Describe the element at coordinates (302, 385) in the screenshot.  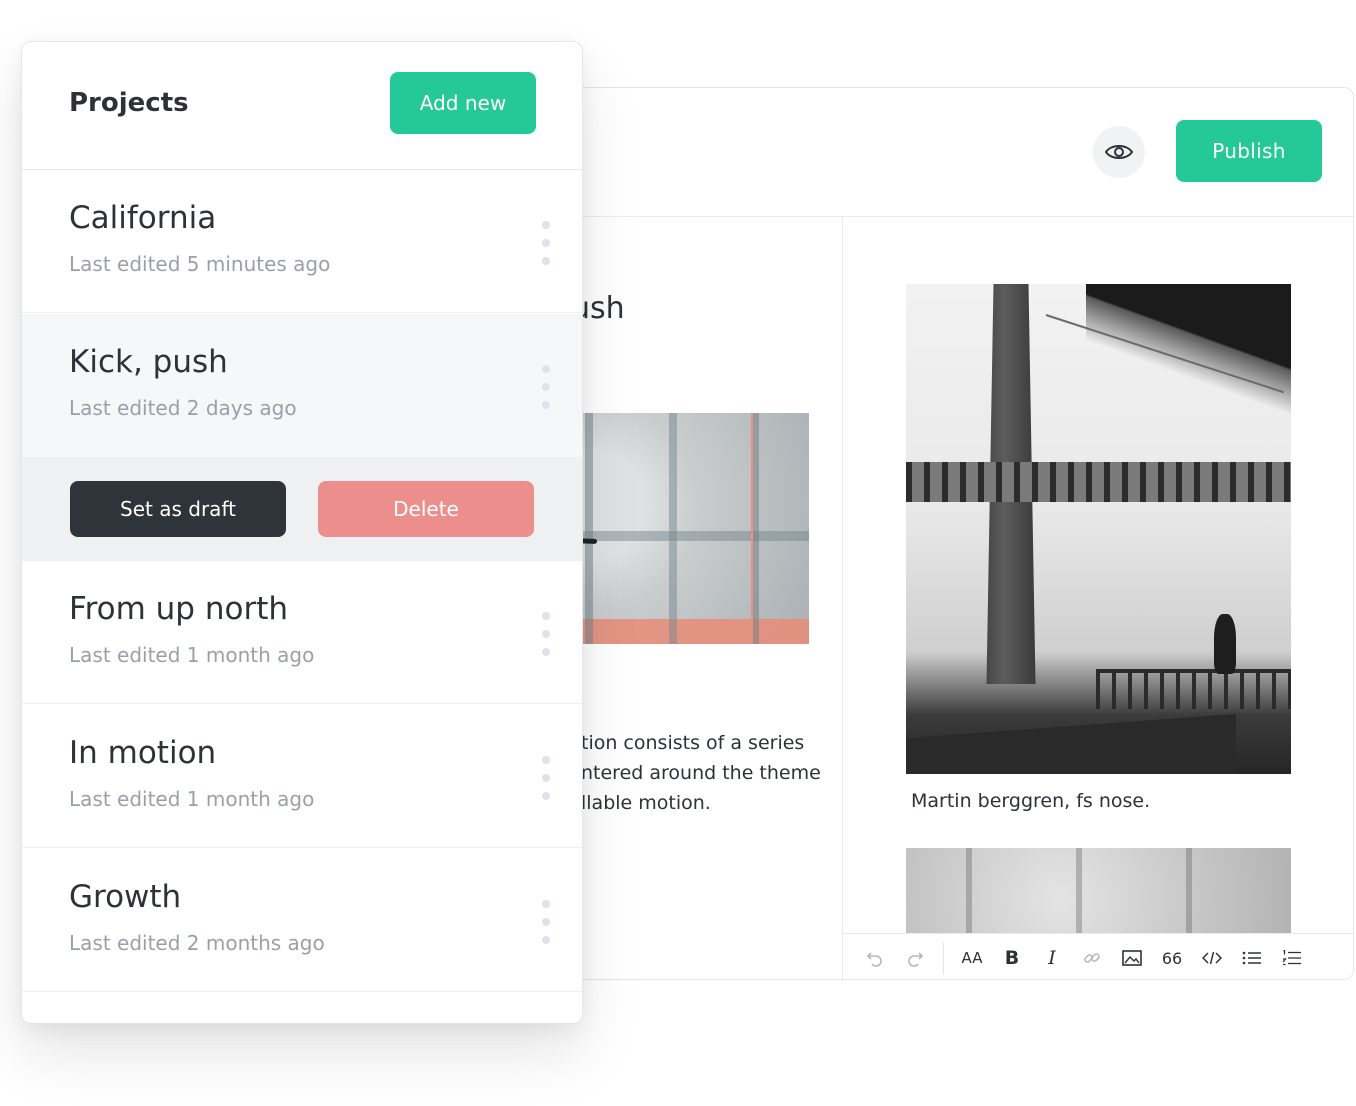
I see `project-item-selected: Kick, push Last edited 2 days ago` at that location.